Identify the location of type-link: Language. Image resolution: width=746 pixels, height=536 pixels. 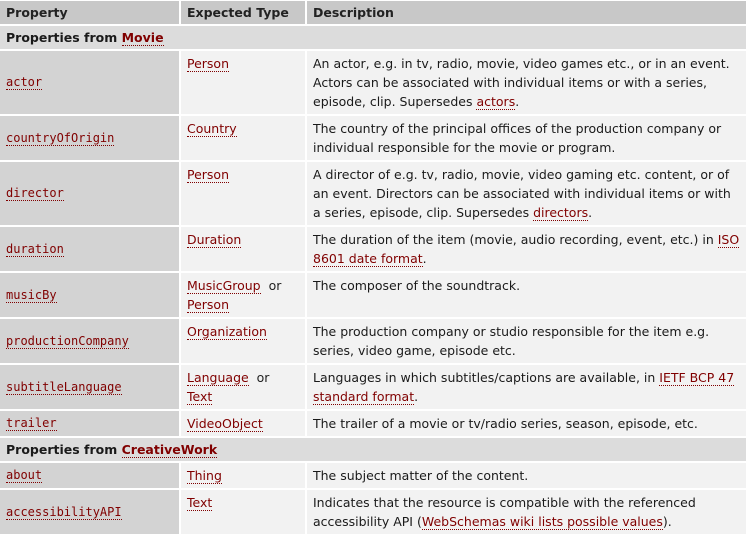
(218, 378).